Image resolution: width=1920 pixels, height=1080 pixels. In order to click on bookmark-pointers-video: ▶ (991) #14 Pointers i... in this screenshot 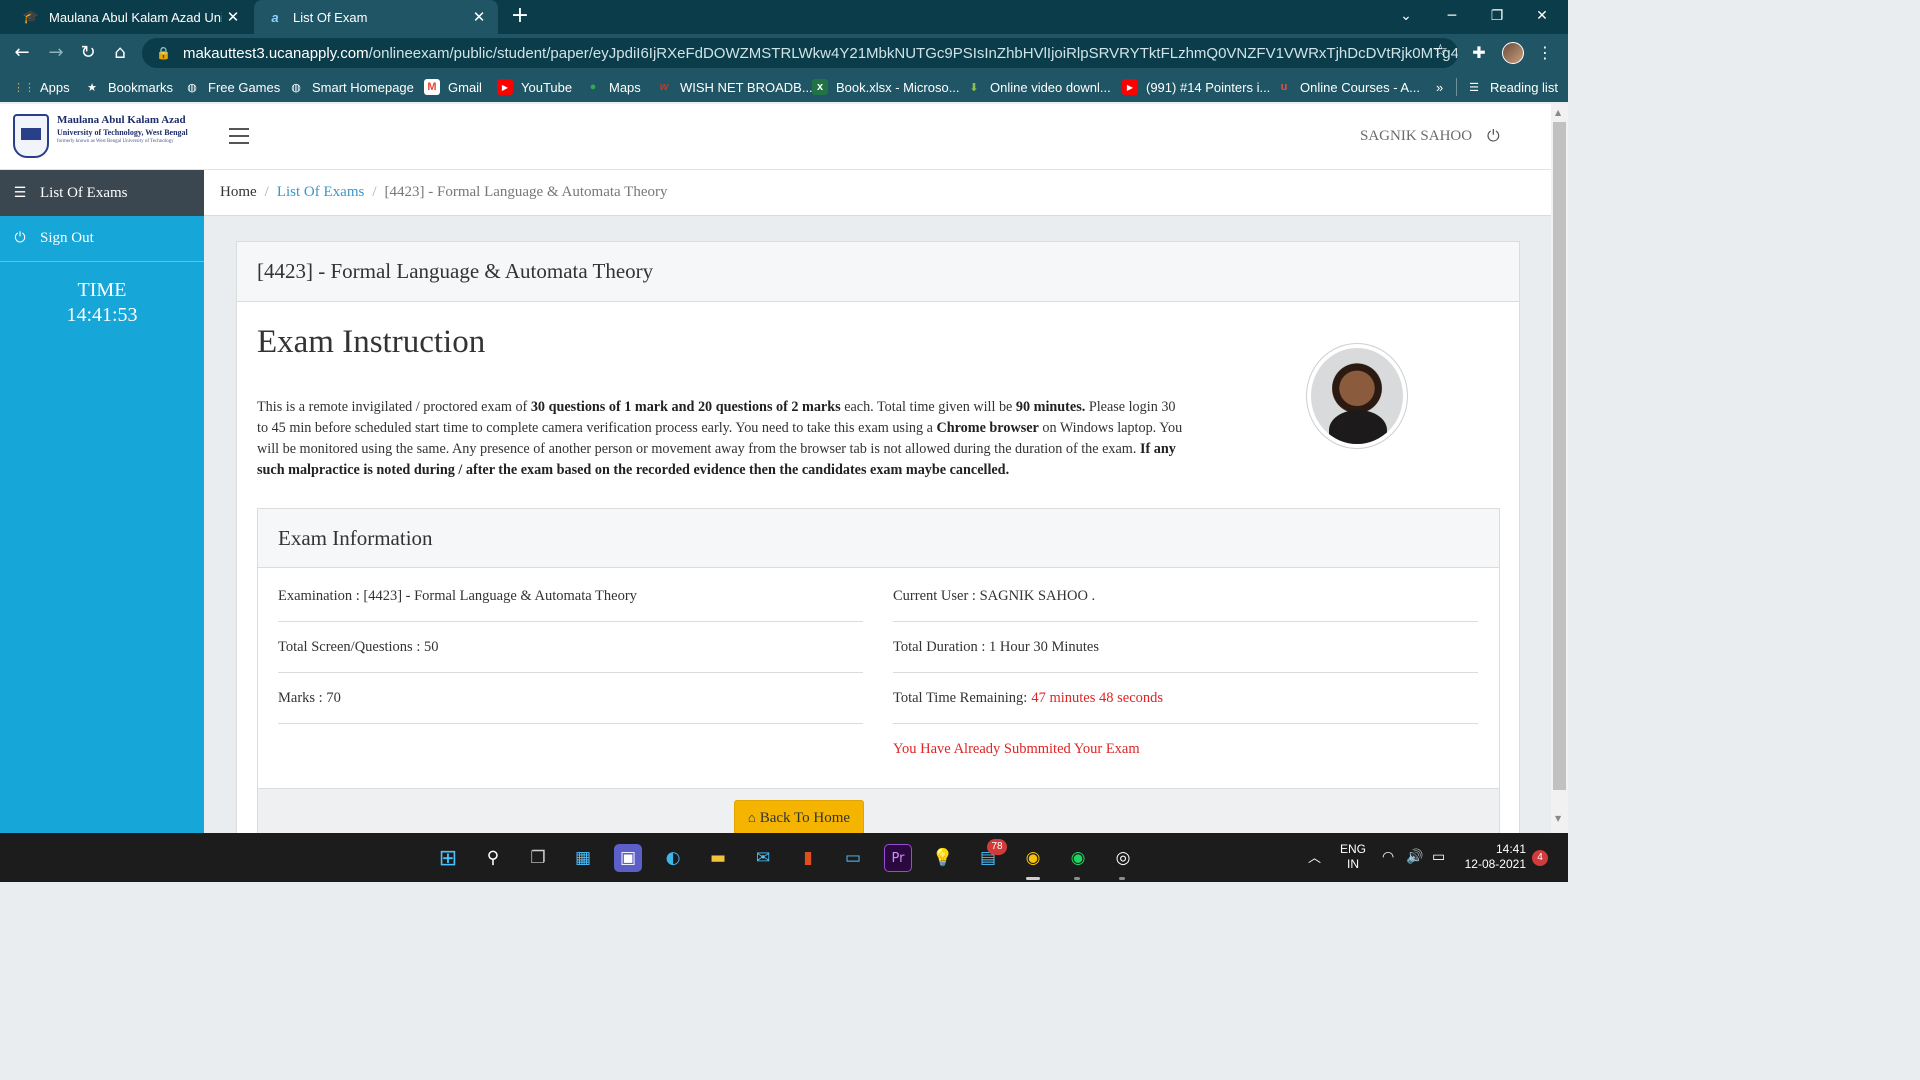, I will do `click(1196, 87)`.